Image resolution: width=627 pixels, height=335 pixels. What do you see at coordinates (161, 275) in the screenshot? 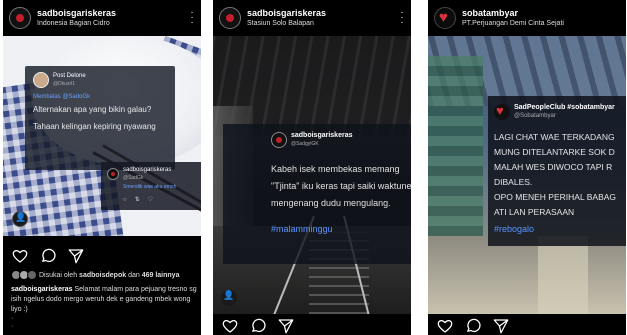
I see `liked-count: 469 lainnya` at bounding box center [161, 275].